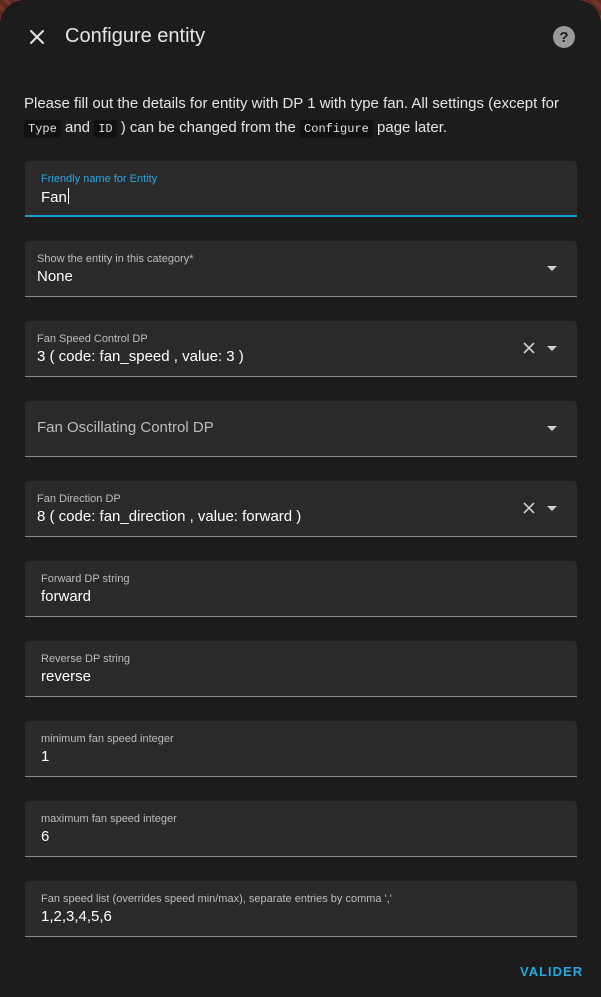  Describe the element at coordinates (301, 189) in the screenshot. I see `friendly-name-field: Friendly name for Entity Fan` at that location.